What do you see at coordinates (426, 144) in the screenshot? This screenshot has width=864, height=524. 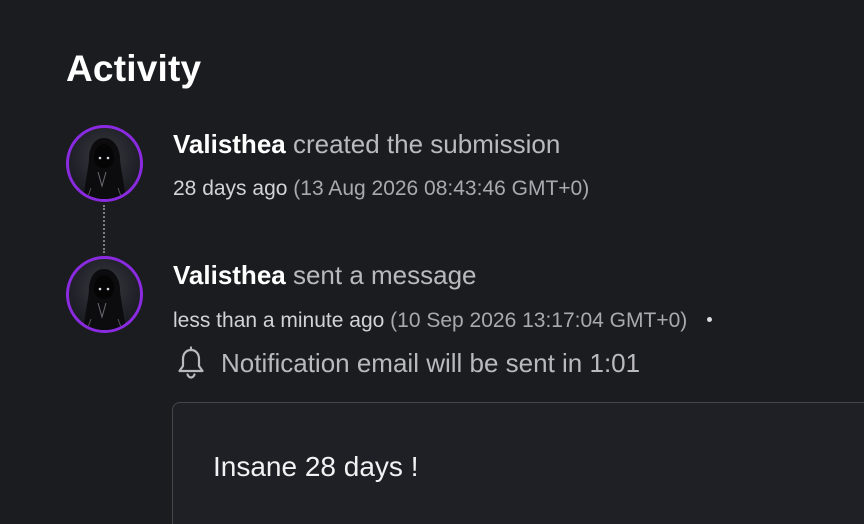 I see `event-action: created the submission` at bounding box center [426, 144].